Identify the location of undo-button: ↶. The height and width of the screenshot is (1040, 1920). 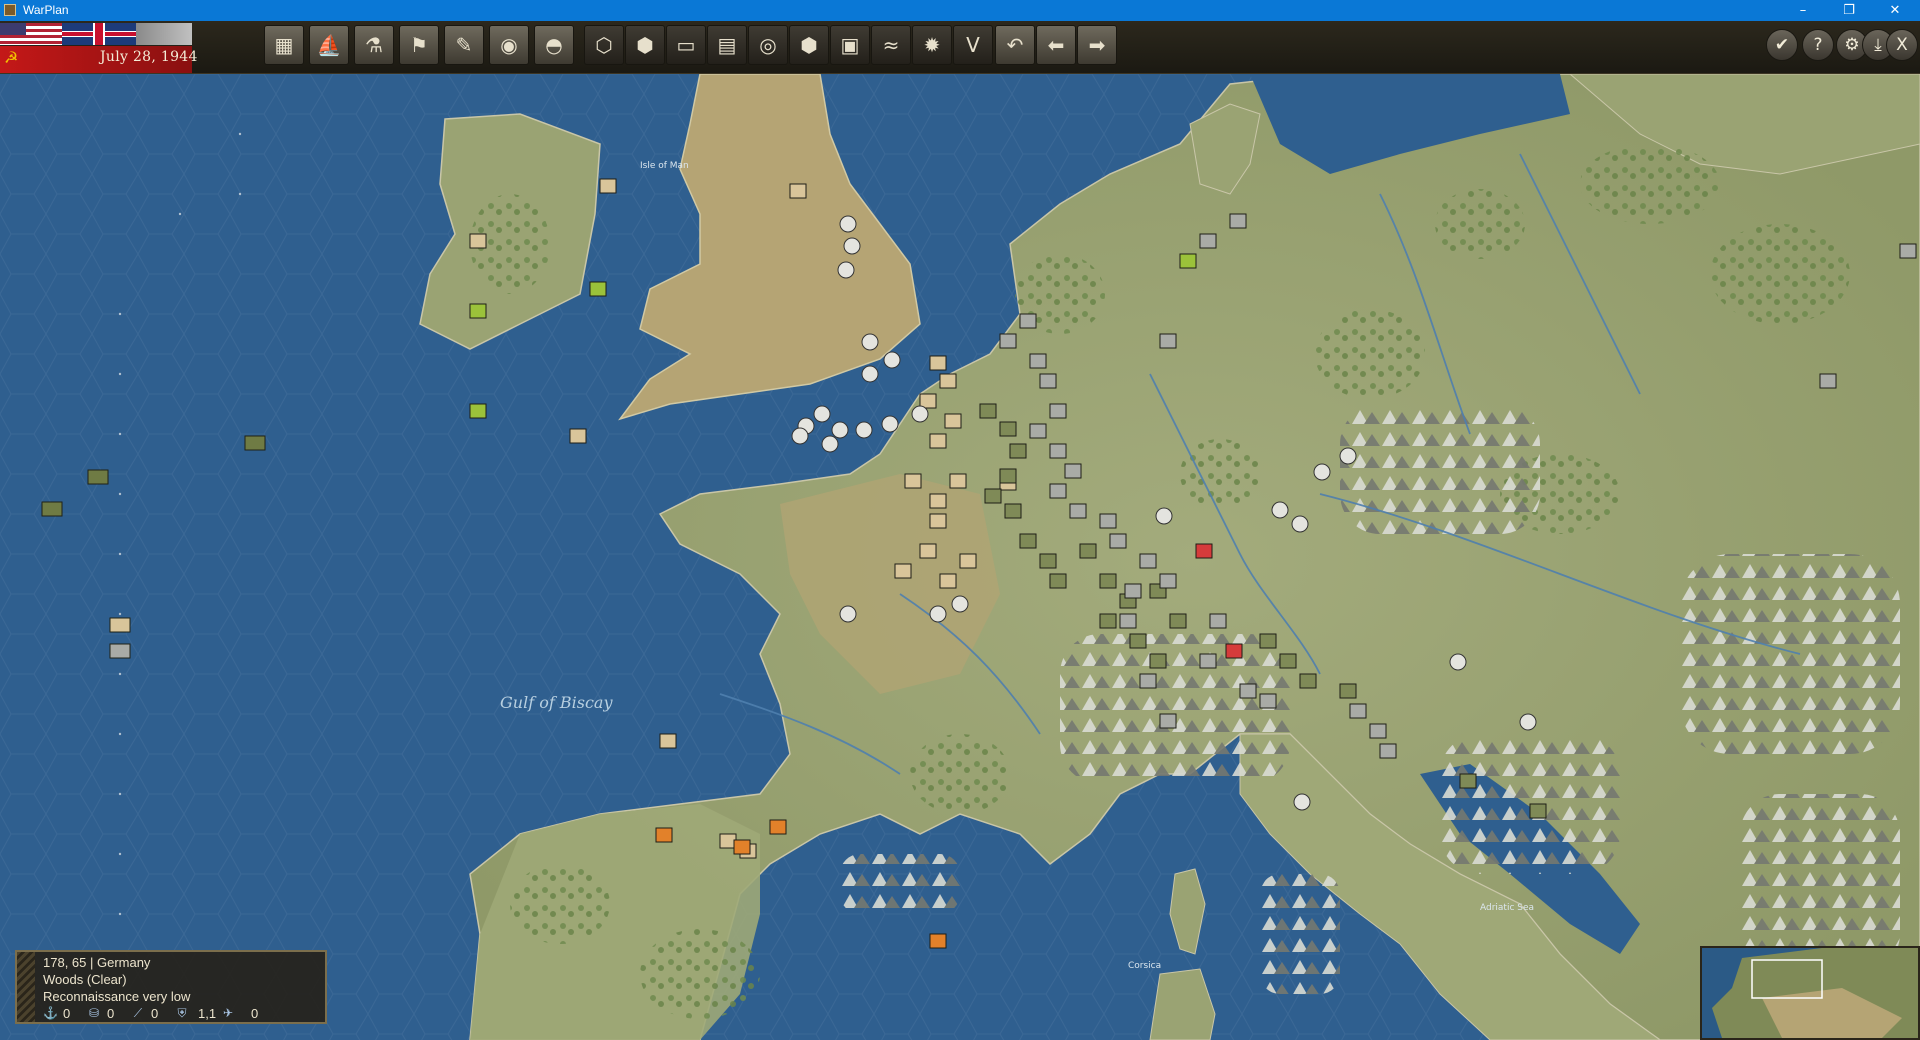
(1015, 45).